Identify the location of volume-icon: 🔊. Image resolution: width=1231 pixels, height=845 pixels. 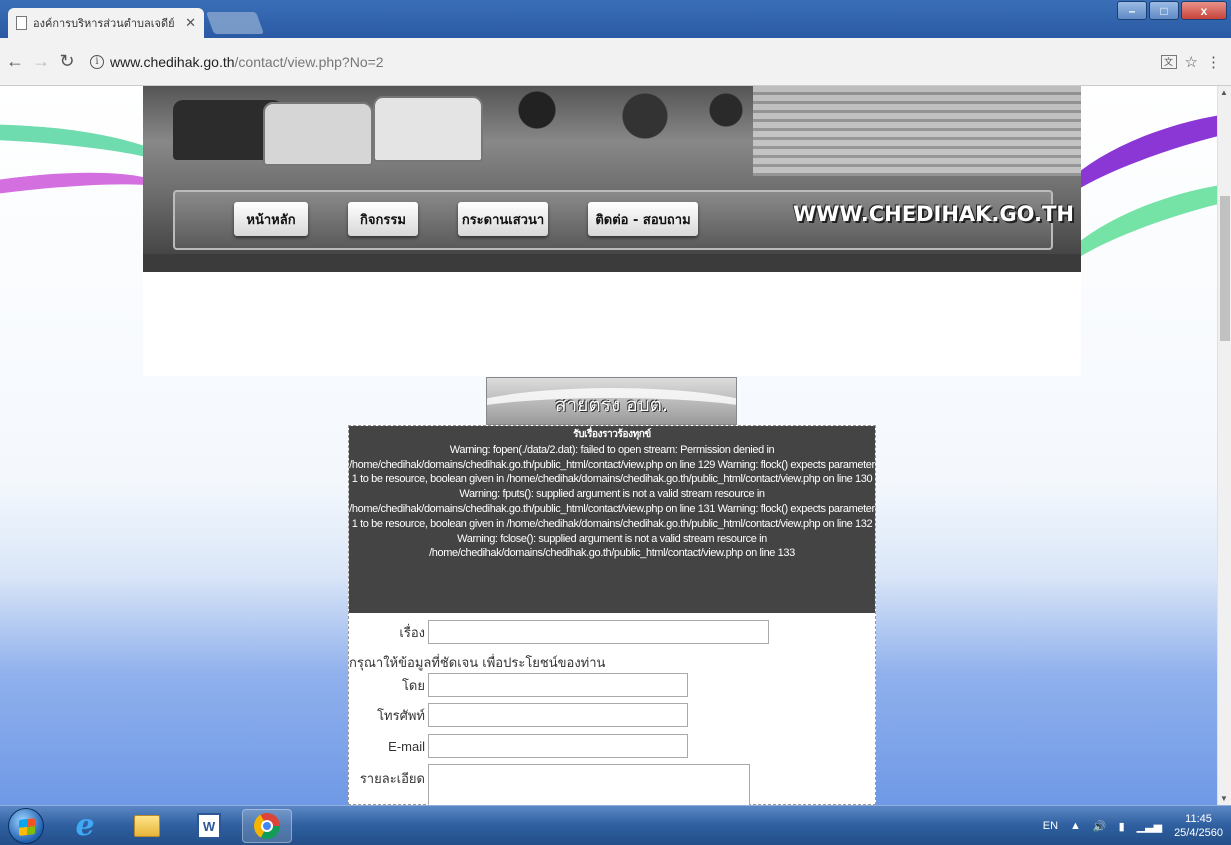
(1100, 826).